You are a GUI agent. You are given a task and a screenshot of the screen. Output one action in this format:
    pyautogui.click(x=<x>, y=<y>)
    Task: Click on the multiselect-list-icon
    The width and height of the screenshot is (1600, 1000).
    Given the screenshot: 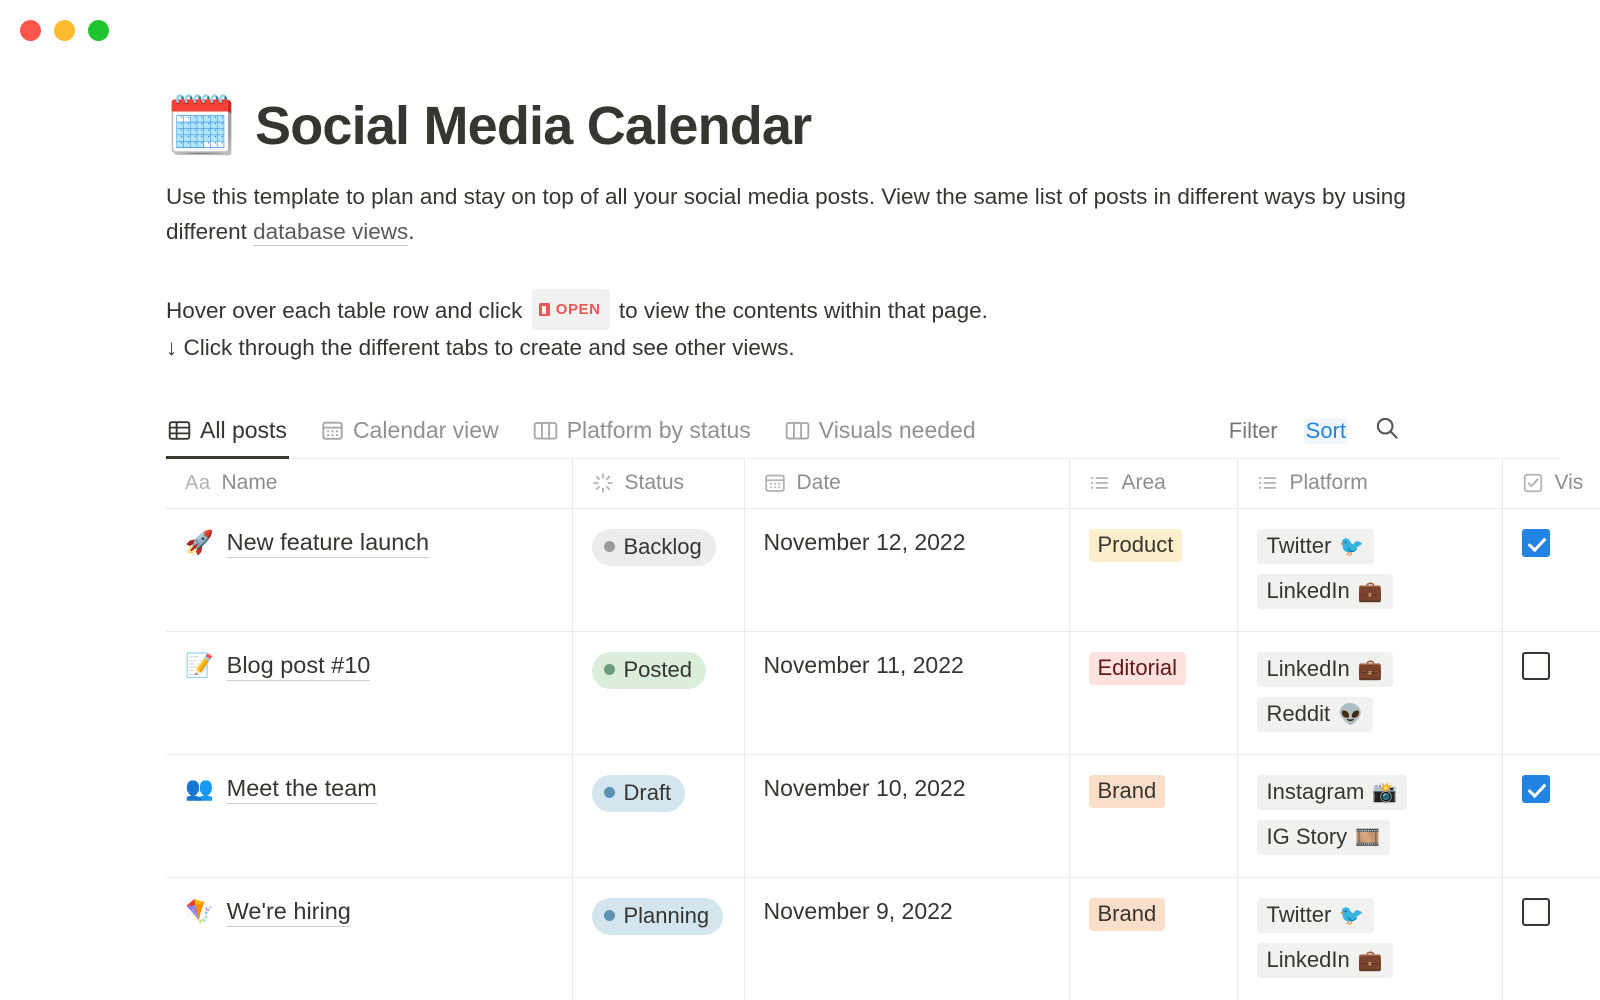 What is the action you would take?
    pyautogui.click(x=1100, y=483)
    